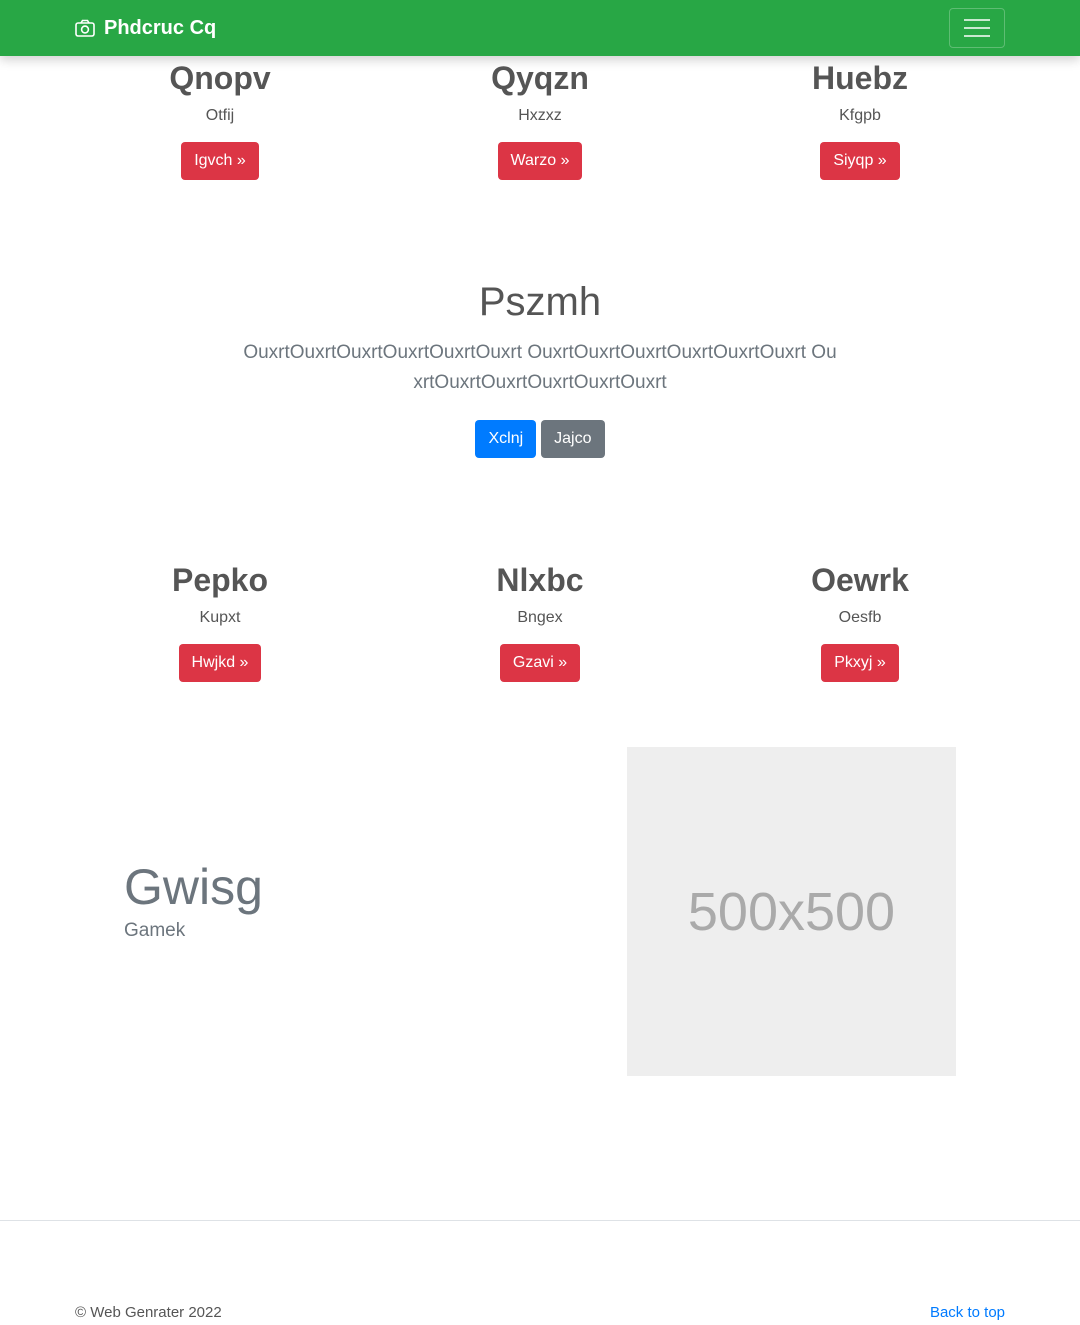 Image resolution: width=1080 pixels, height=1325 pixels. What do you see at coordinates (977, 28) in the screenshot?
I see `navbar-toggler-button` at bounding box center [977, 28].